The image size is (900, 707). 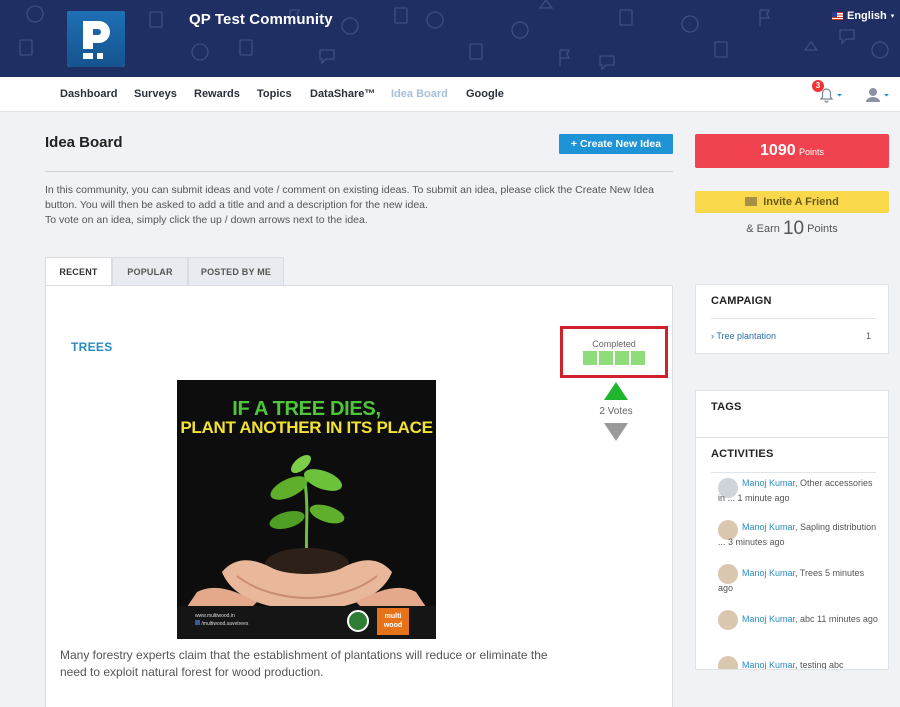 I want to click on image-url-2-row: /multiwood.savetrees, so click(x=221, y=624).